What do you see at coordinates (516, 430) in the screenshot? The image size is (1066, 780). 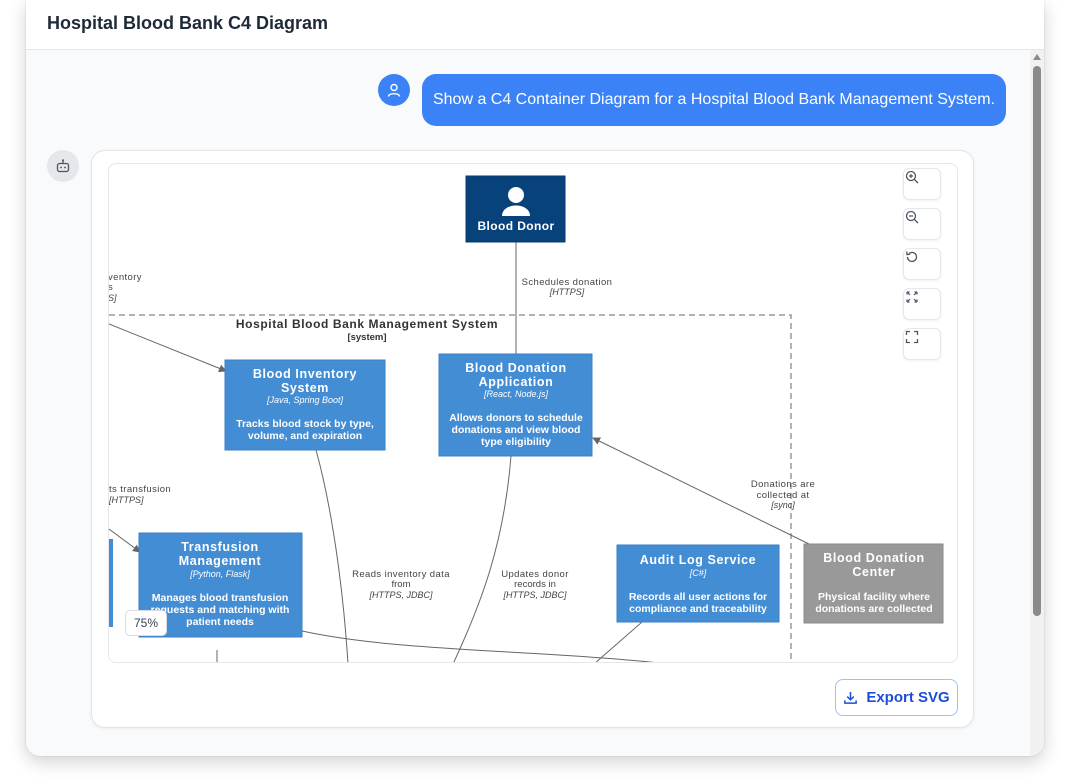 I see `donation-app-desc-2: donations and view blood` at bounding box center [516, 430].